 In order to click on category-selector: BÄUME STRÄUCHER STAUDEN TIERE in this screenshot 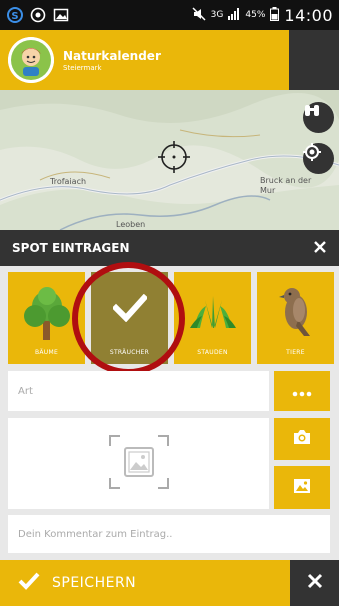, I will do `click(171, 318)`.